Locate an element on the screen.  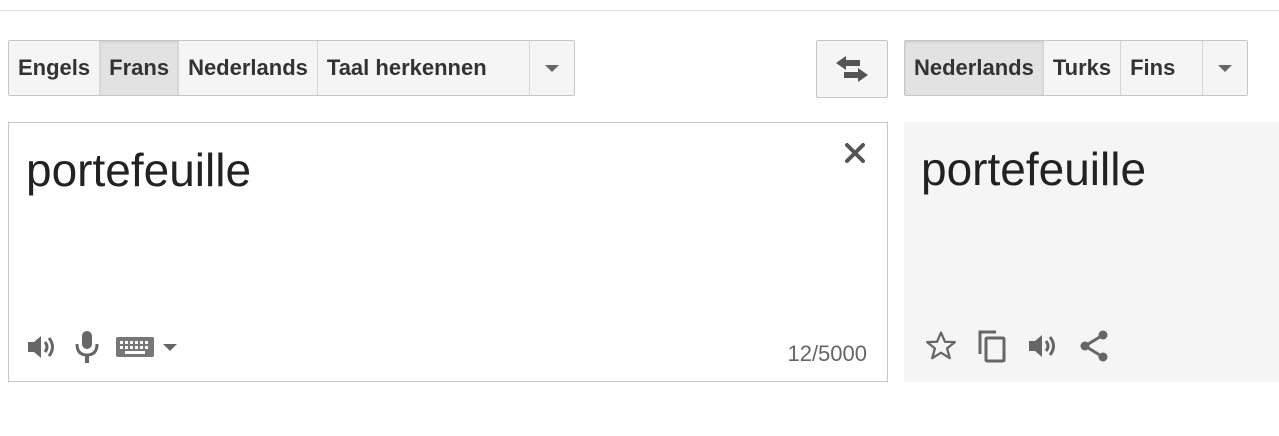
source-language-bar: Engels Frans Nederlands Taal herkennen is located at coordinates (291, 68).